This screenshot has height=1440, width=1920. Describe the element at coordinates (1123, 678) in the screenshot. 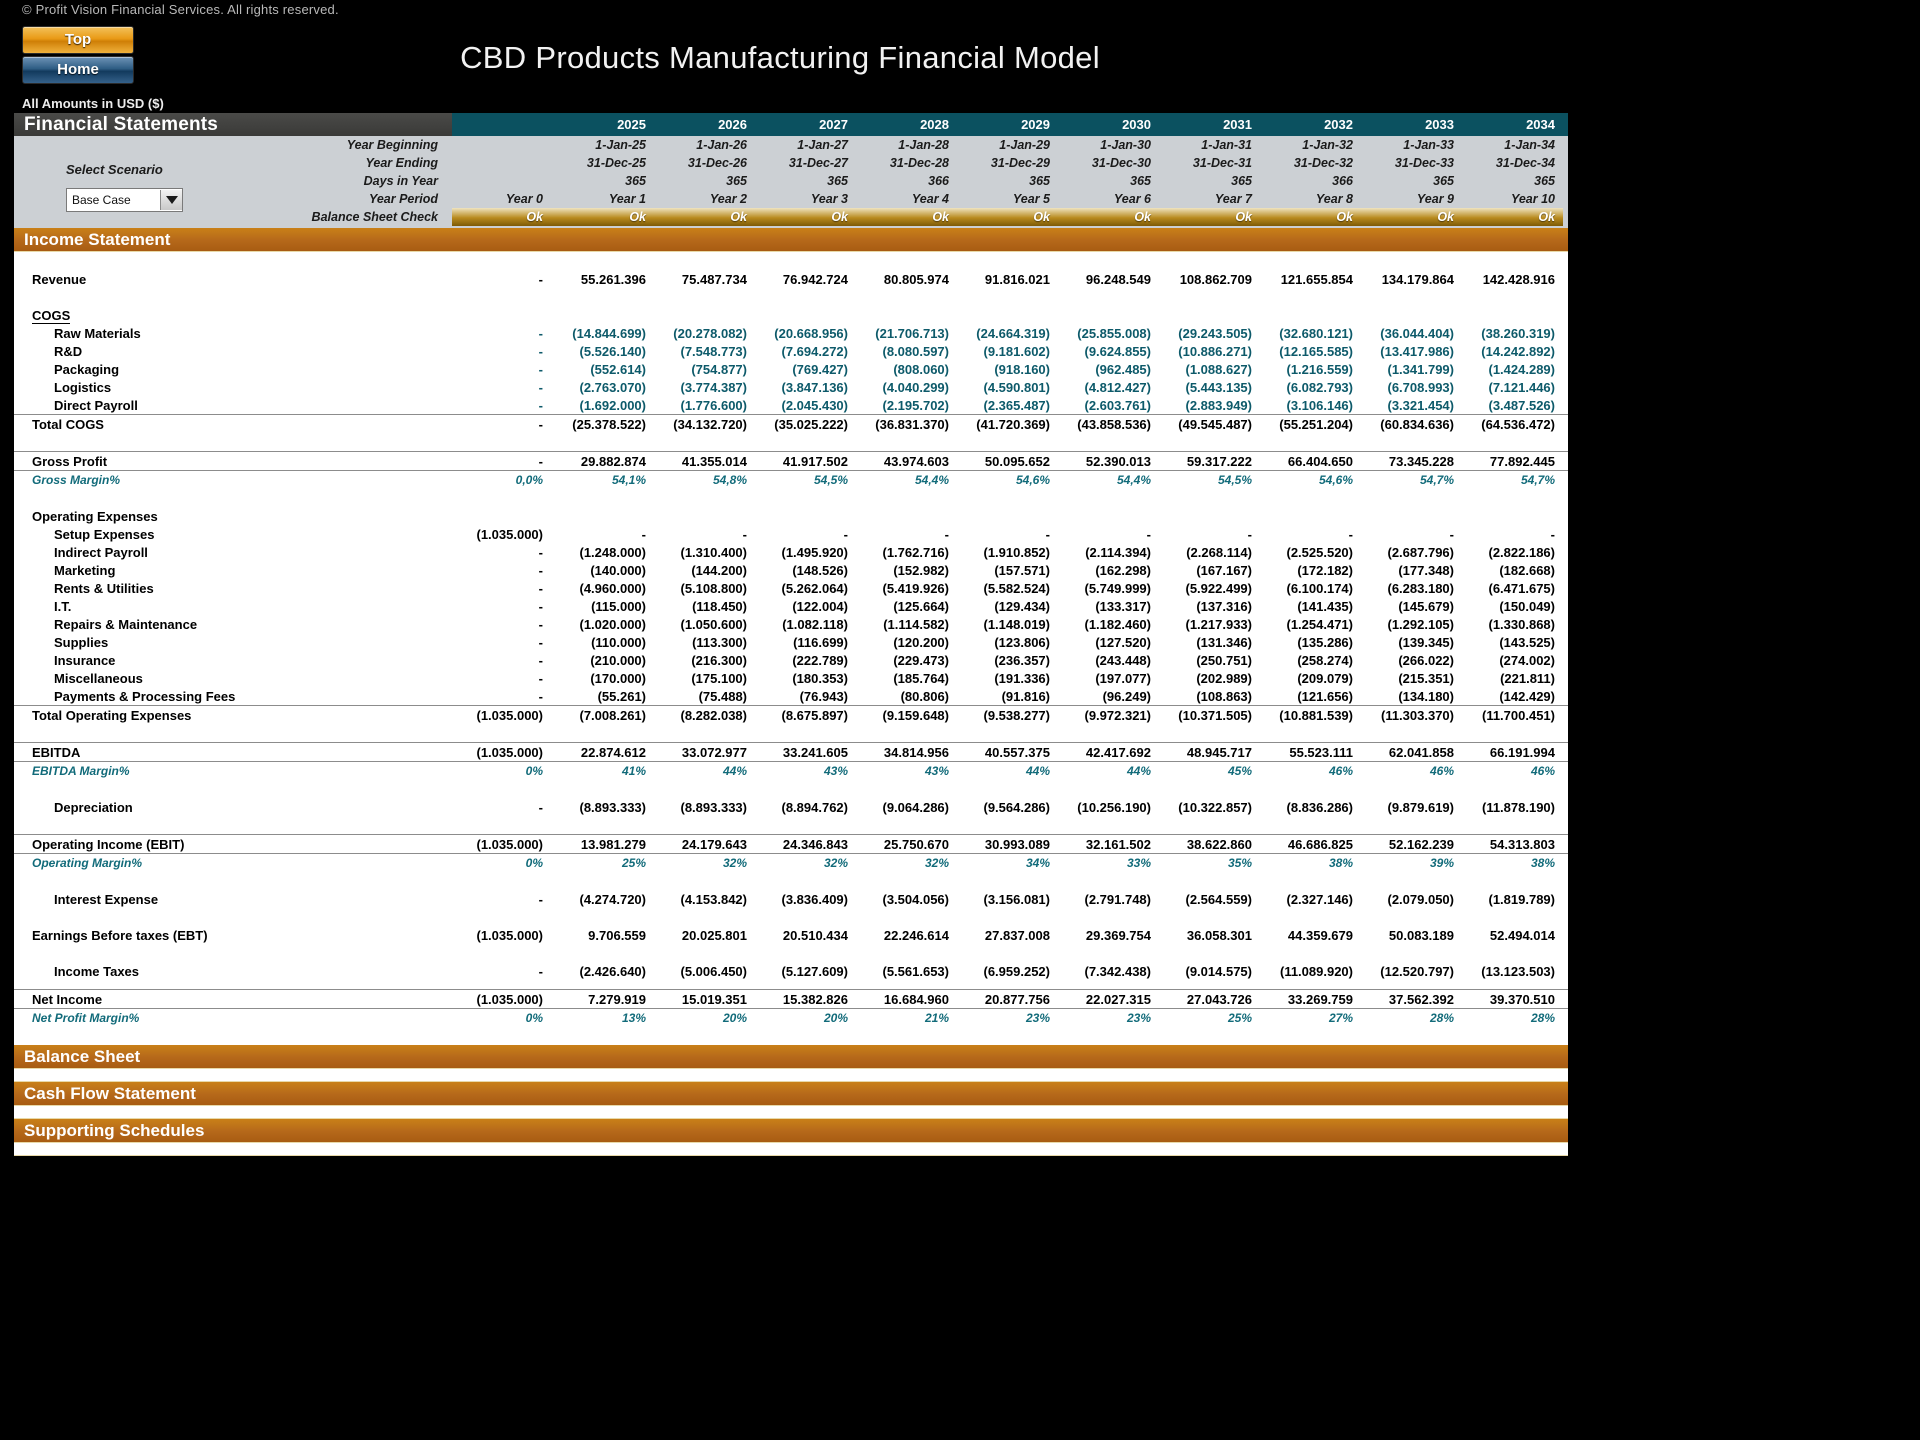

I see `cell-y6: (197.077)` at that location.